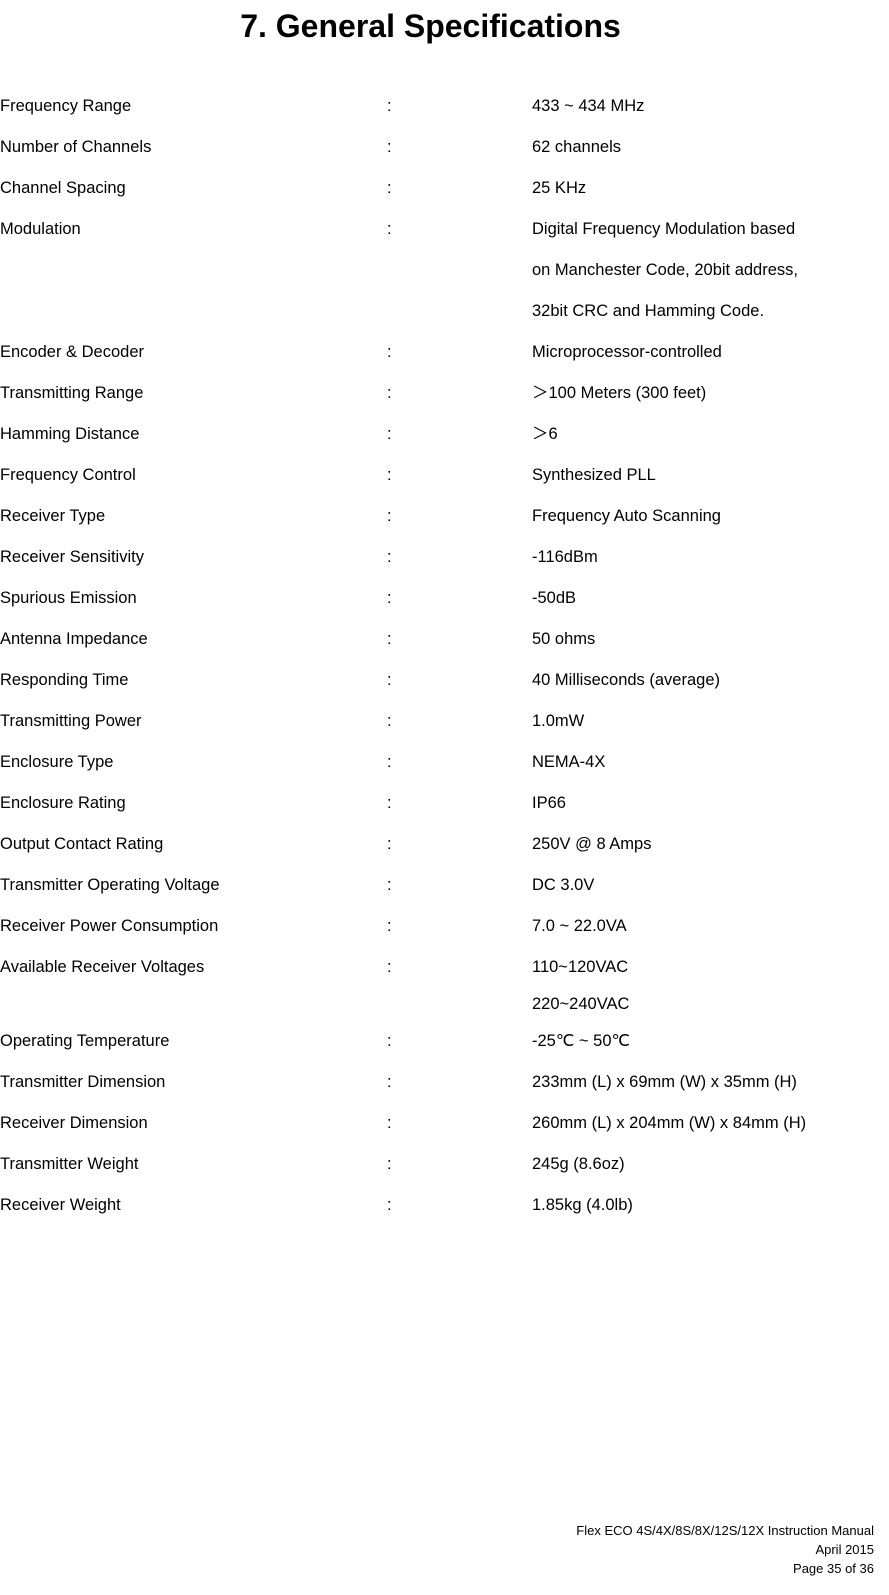  I want to click on footer-page-number: Page 35 of 36, so click(833, 1568).